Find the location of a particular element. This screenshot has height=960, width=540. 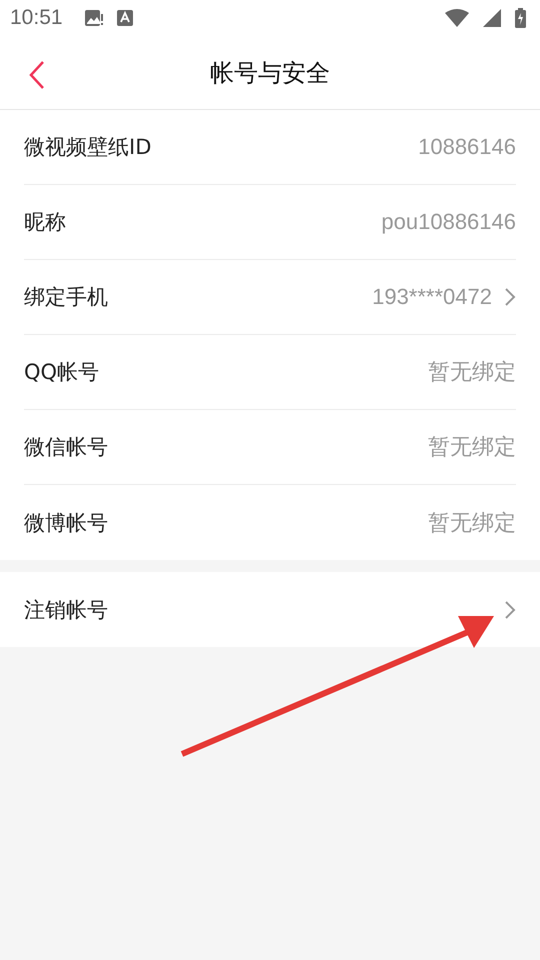

row-label: 微视频壁纸ID is located at coordinates (88, 147).